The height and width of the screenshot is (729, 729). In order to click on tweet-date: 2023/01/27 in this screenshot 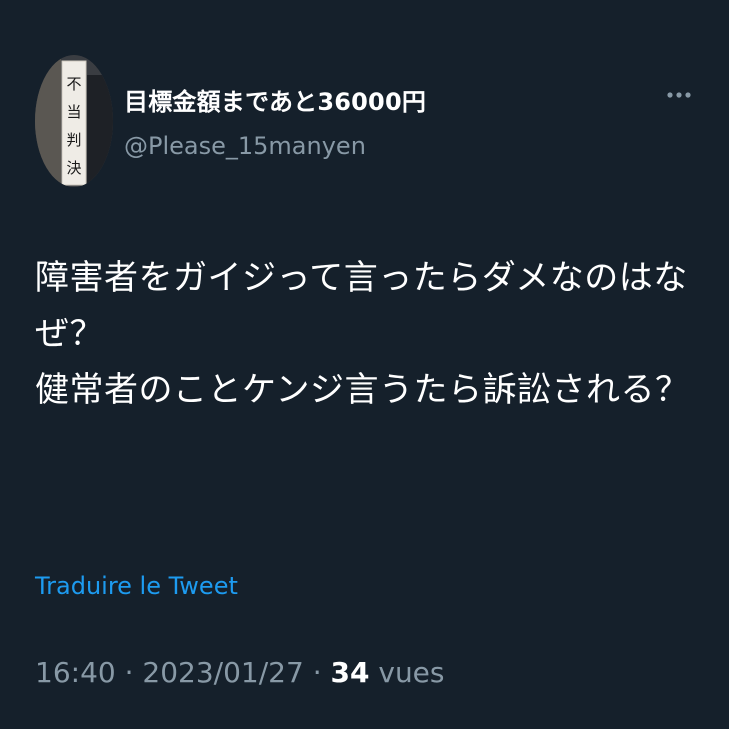, I will do `click(222, 672)`.